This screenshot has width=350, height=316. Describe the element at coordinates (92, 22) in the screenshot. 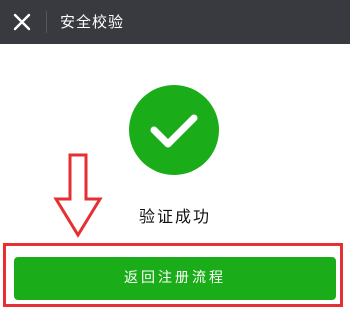

I see `page-title: 安全校验` at that location.